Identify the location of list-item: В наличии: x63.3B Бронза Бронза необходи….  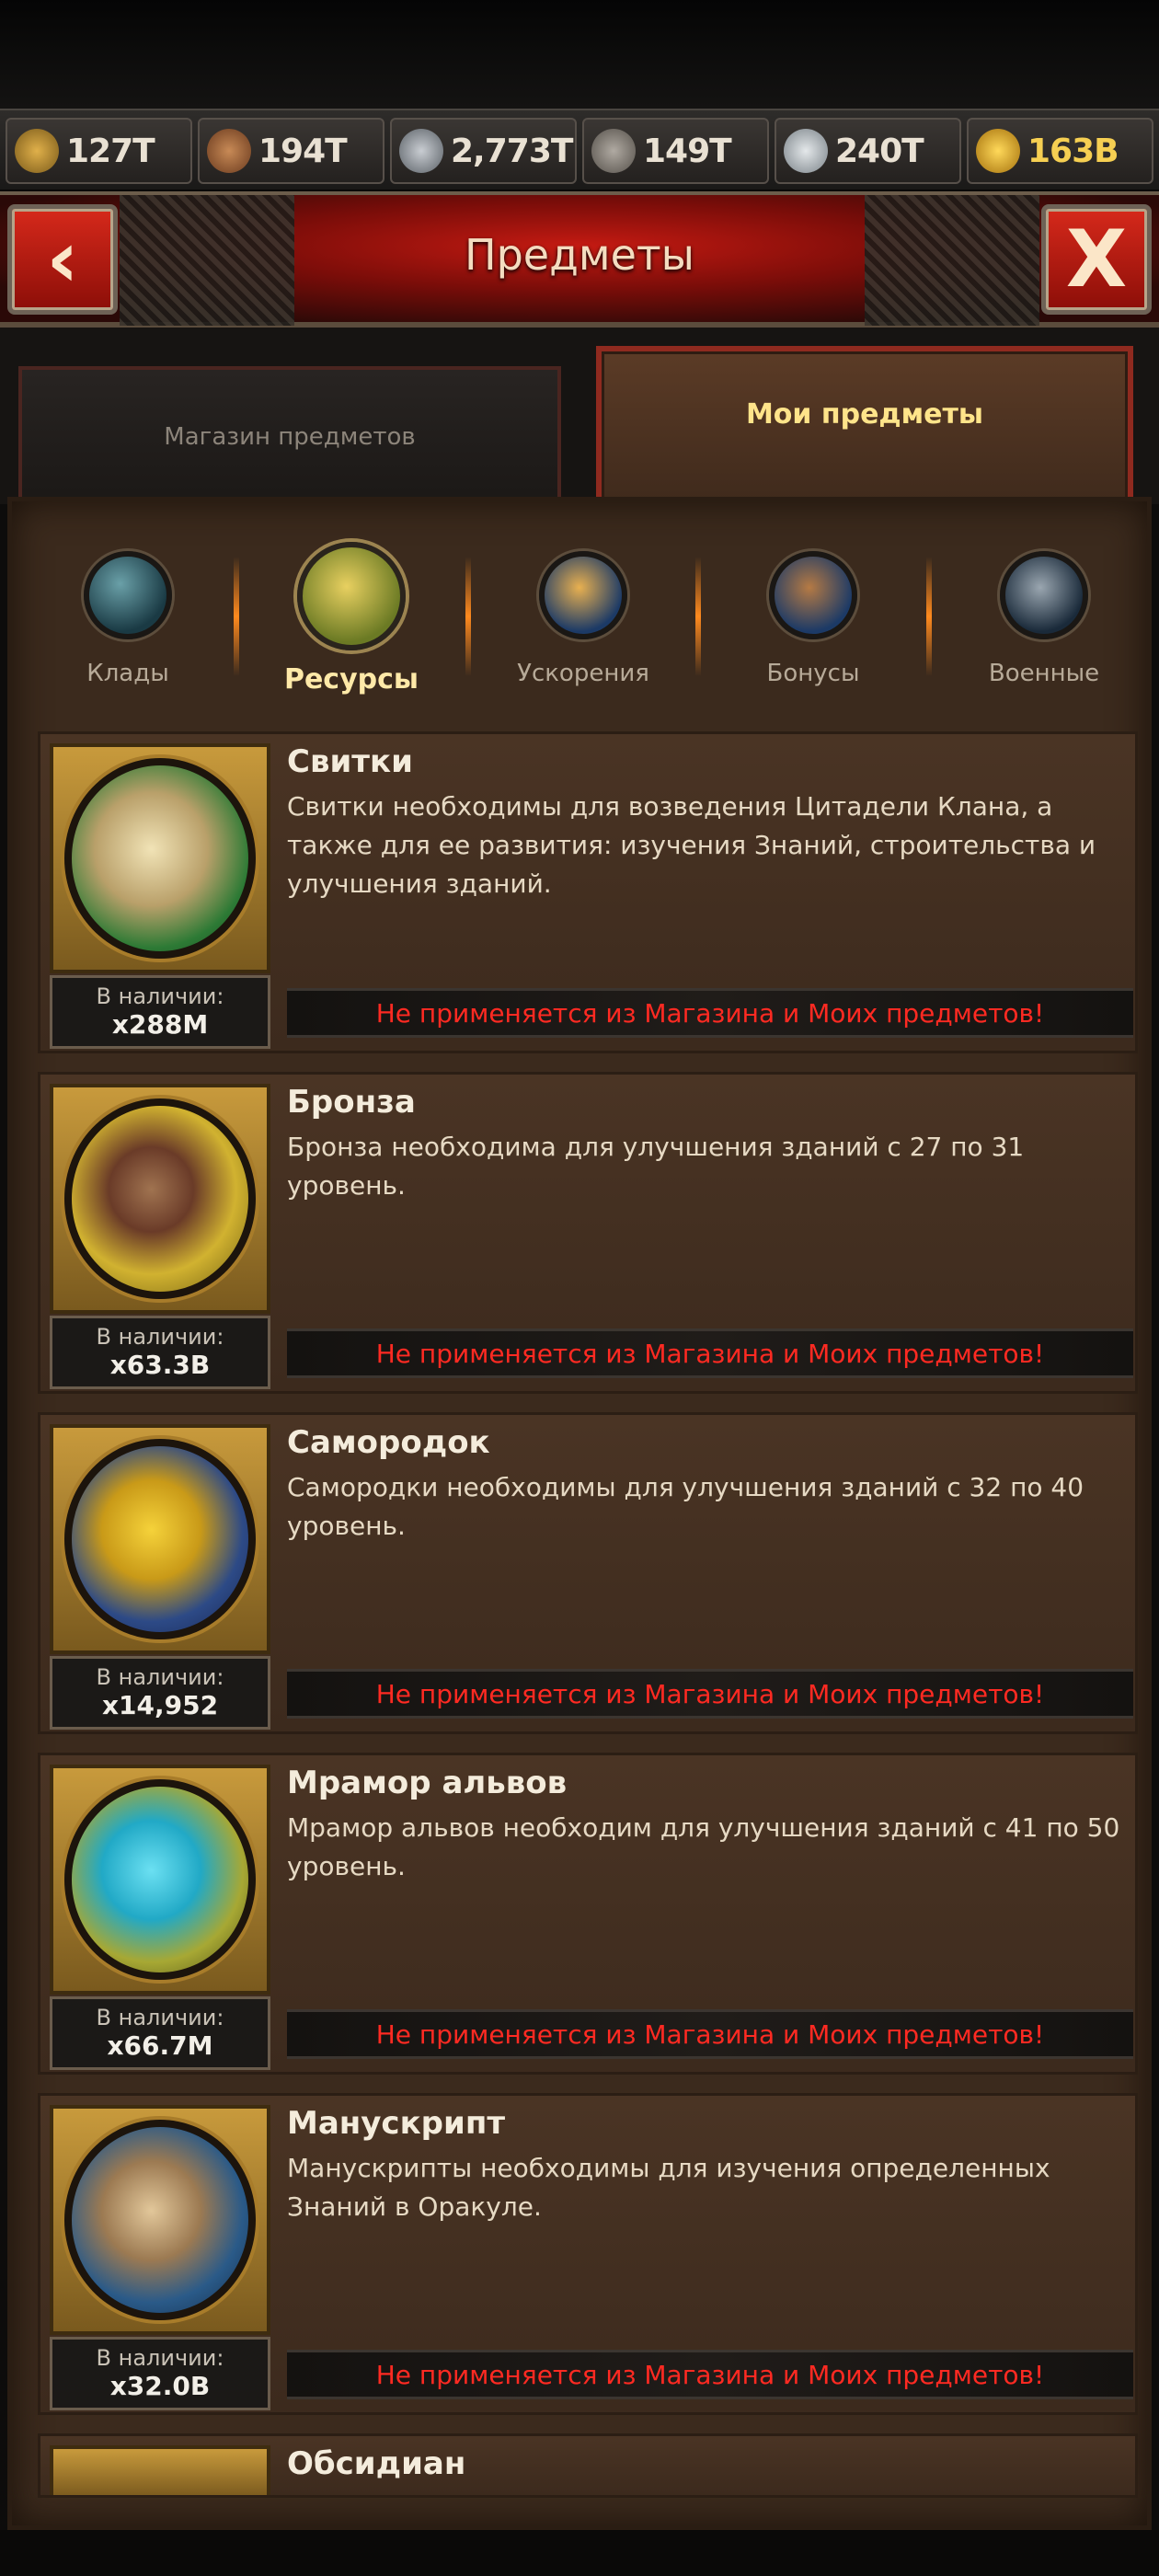
(588, 1233).